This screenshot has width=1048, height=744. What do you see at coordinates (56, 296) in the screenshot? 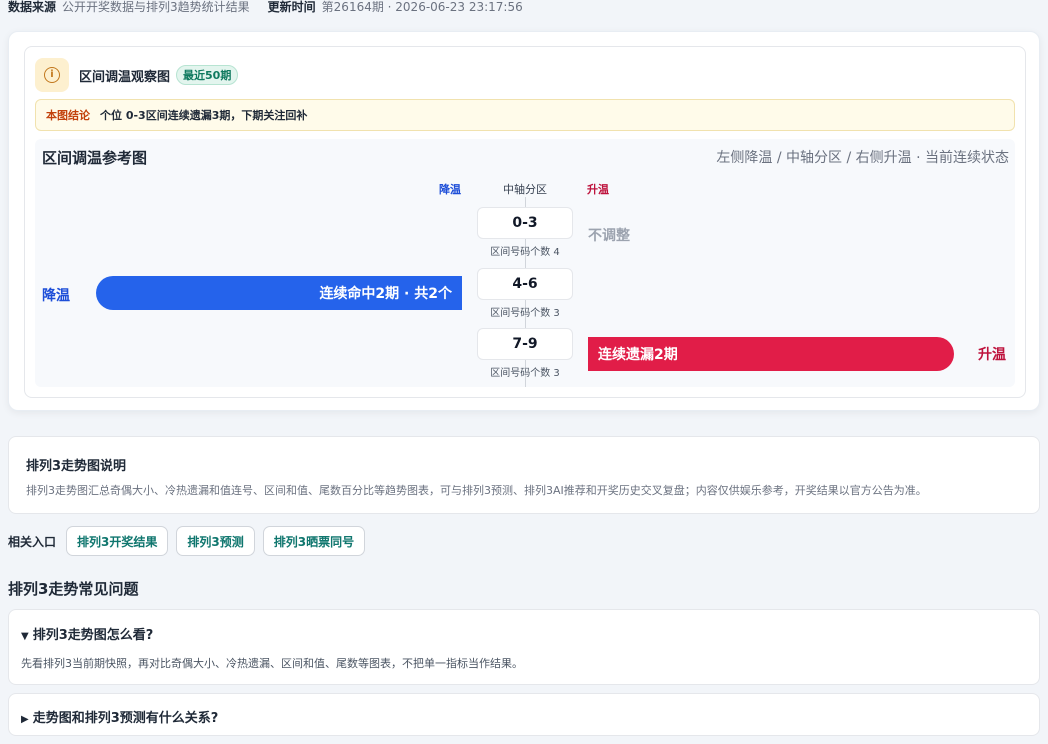
I see `side-cool-label: 降温` at bounding box center [56, 296].